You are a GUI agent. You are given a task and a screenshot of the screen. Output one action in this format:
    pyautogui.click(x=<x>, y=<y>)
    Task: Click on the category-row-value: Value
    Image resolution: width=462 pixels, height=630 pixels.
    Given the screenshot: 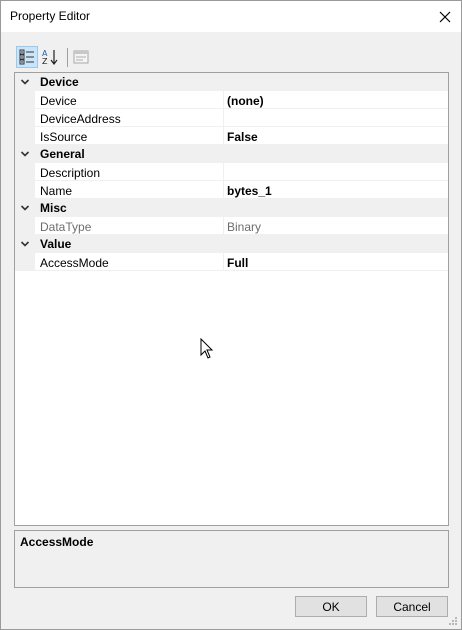 What is the action you would take?
    pyautogui.click(x=231, y=244)
    